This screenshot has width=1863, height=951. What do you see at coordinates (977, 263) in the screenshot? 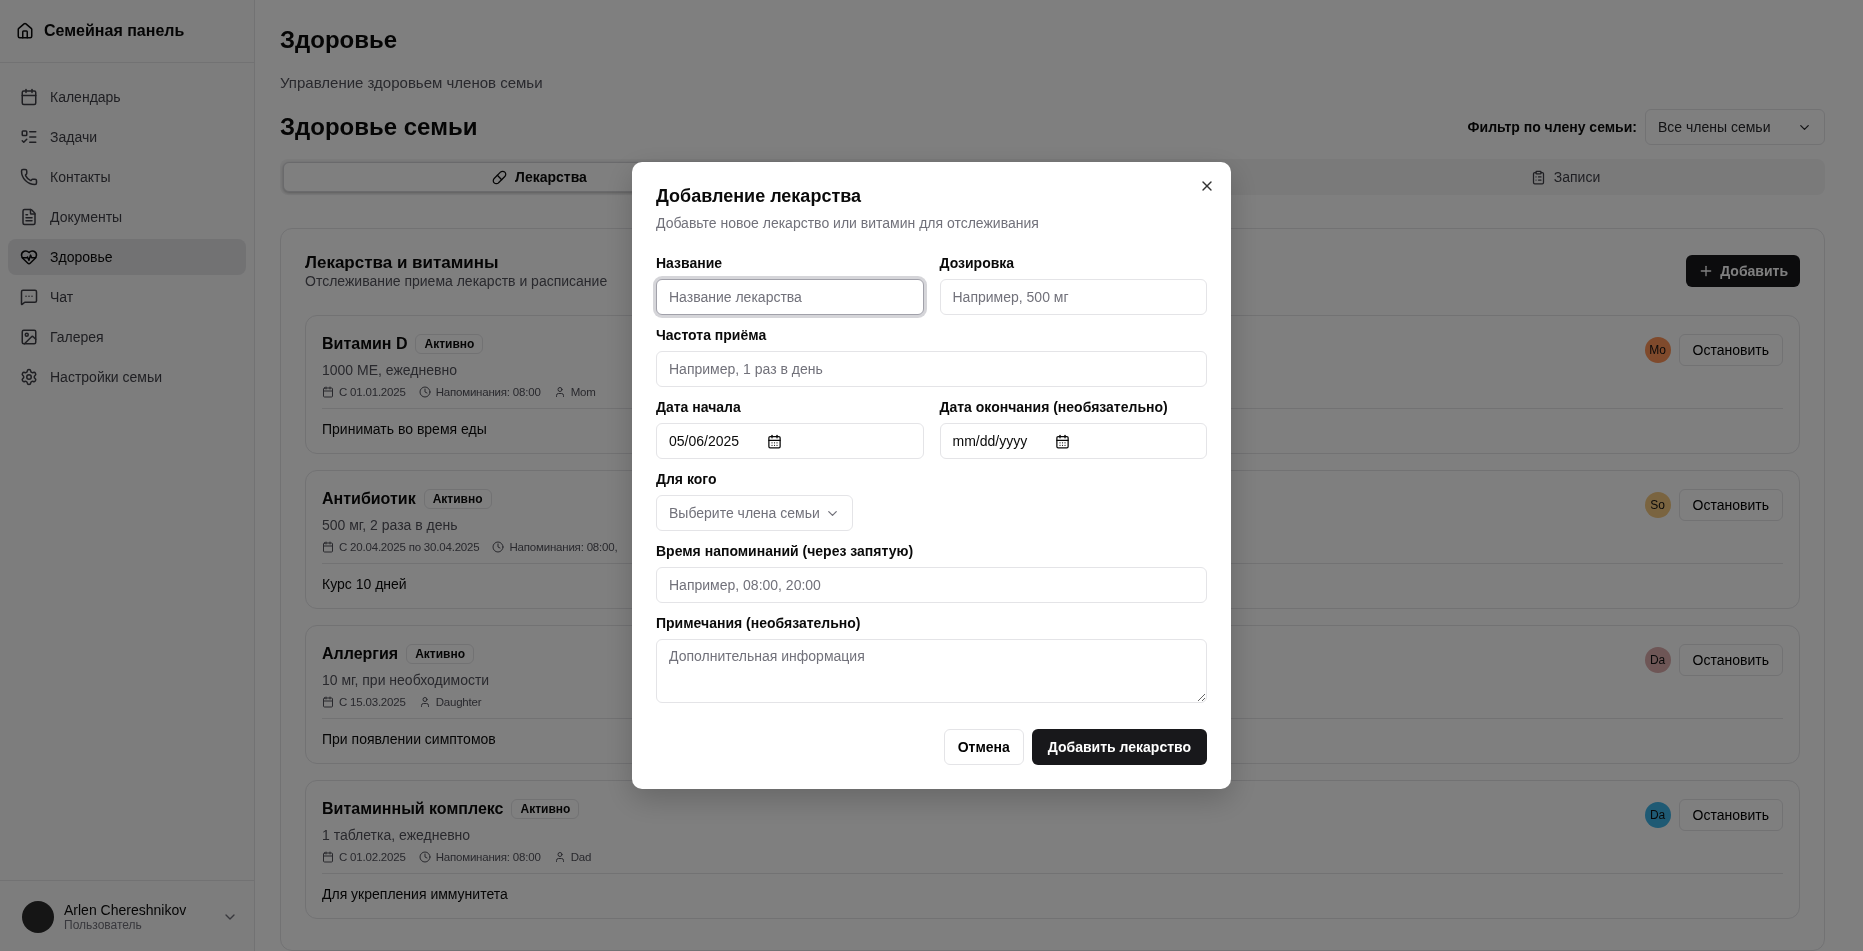
I see `field-label: Дозировка` at bounding box center [977, 263].